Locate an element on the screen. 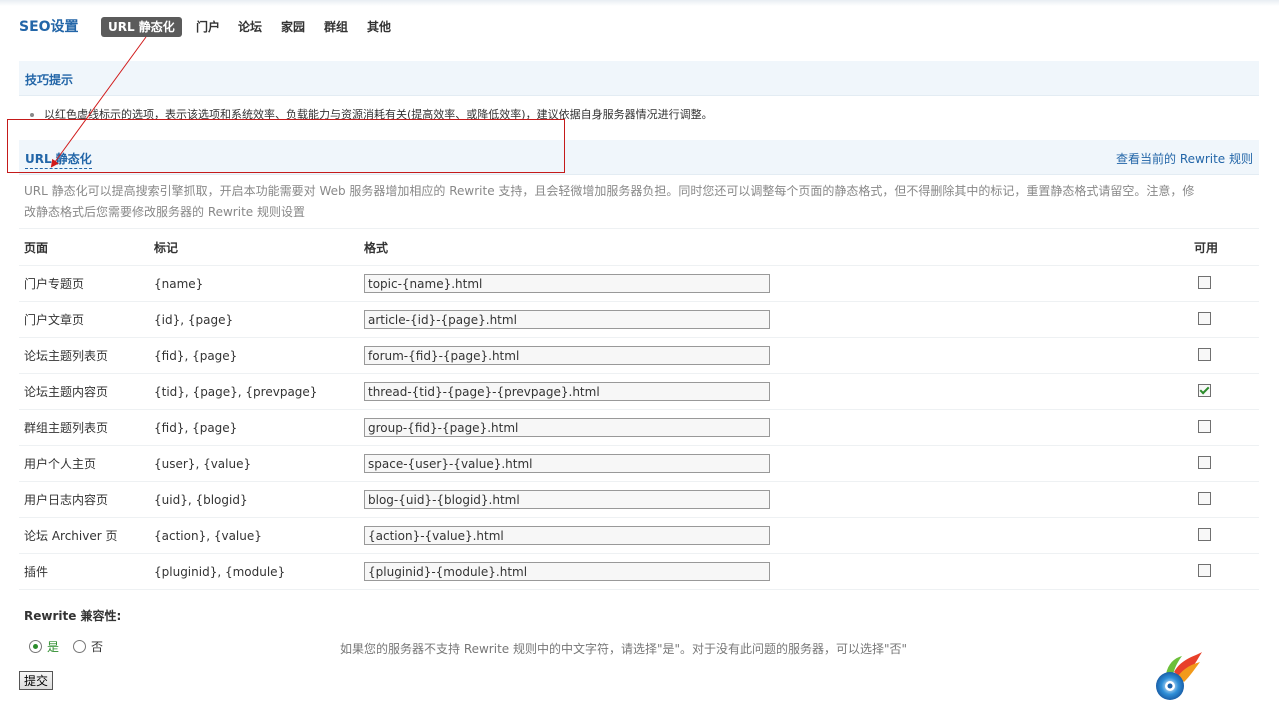 The image size is (1279, 710). table-row: 用户个人主页 {user}, {value} is located at coordinates (639, 463).